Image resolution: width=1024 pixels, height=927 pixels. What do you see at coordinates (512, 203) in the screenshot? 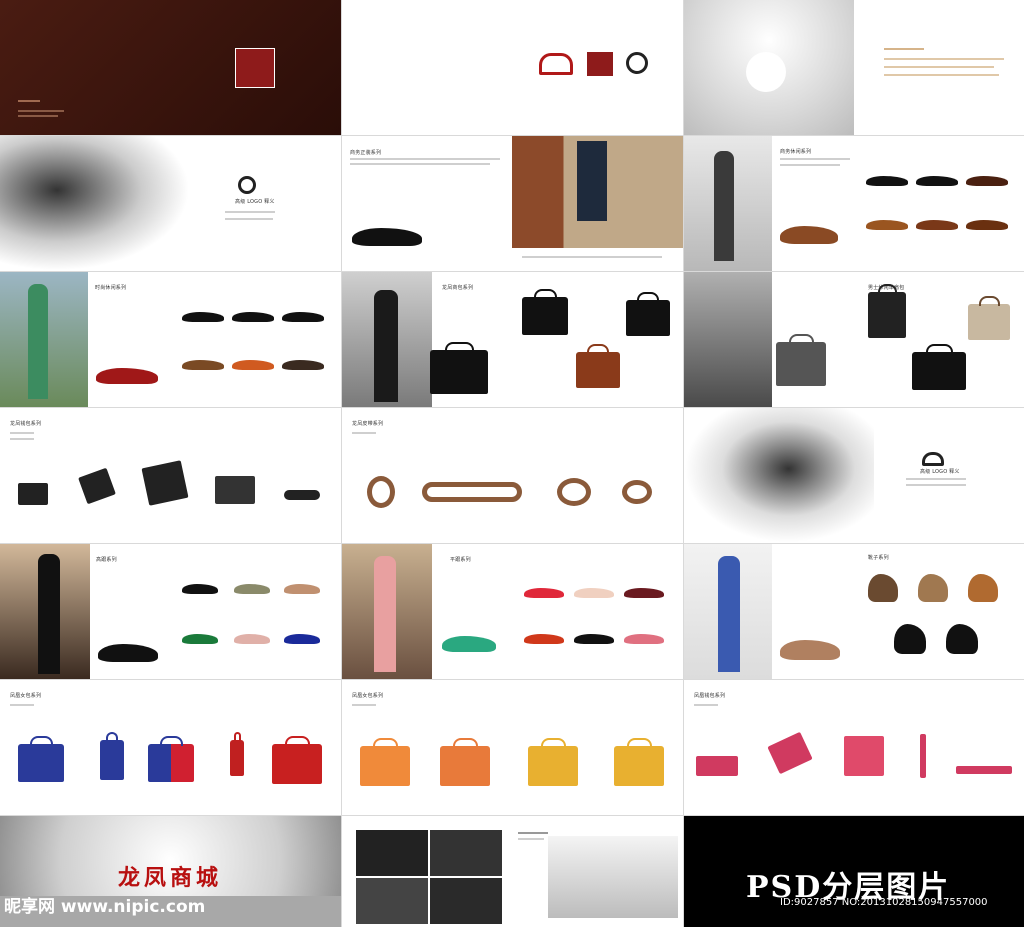
I see `page-business-formal-shoes: 商务正装系列` at bounding box center [512, 203].